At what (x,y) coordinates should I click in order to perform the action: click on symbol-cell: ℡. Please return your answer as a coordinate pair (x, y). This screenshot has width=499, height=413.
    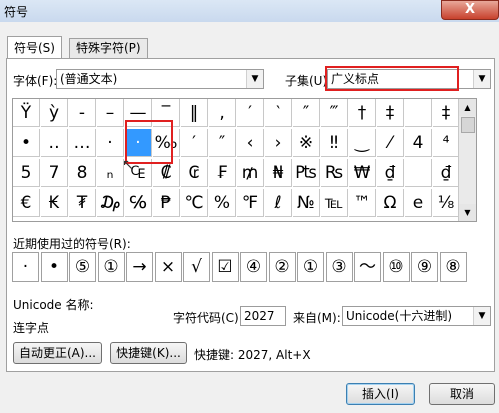
    Looking at the image, I should click on (334, 203).